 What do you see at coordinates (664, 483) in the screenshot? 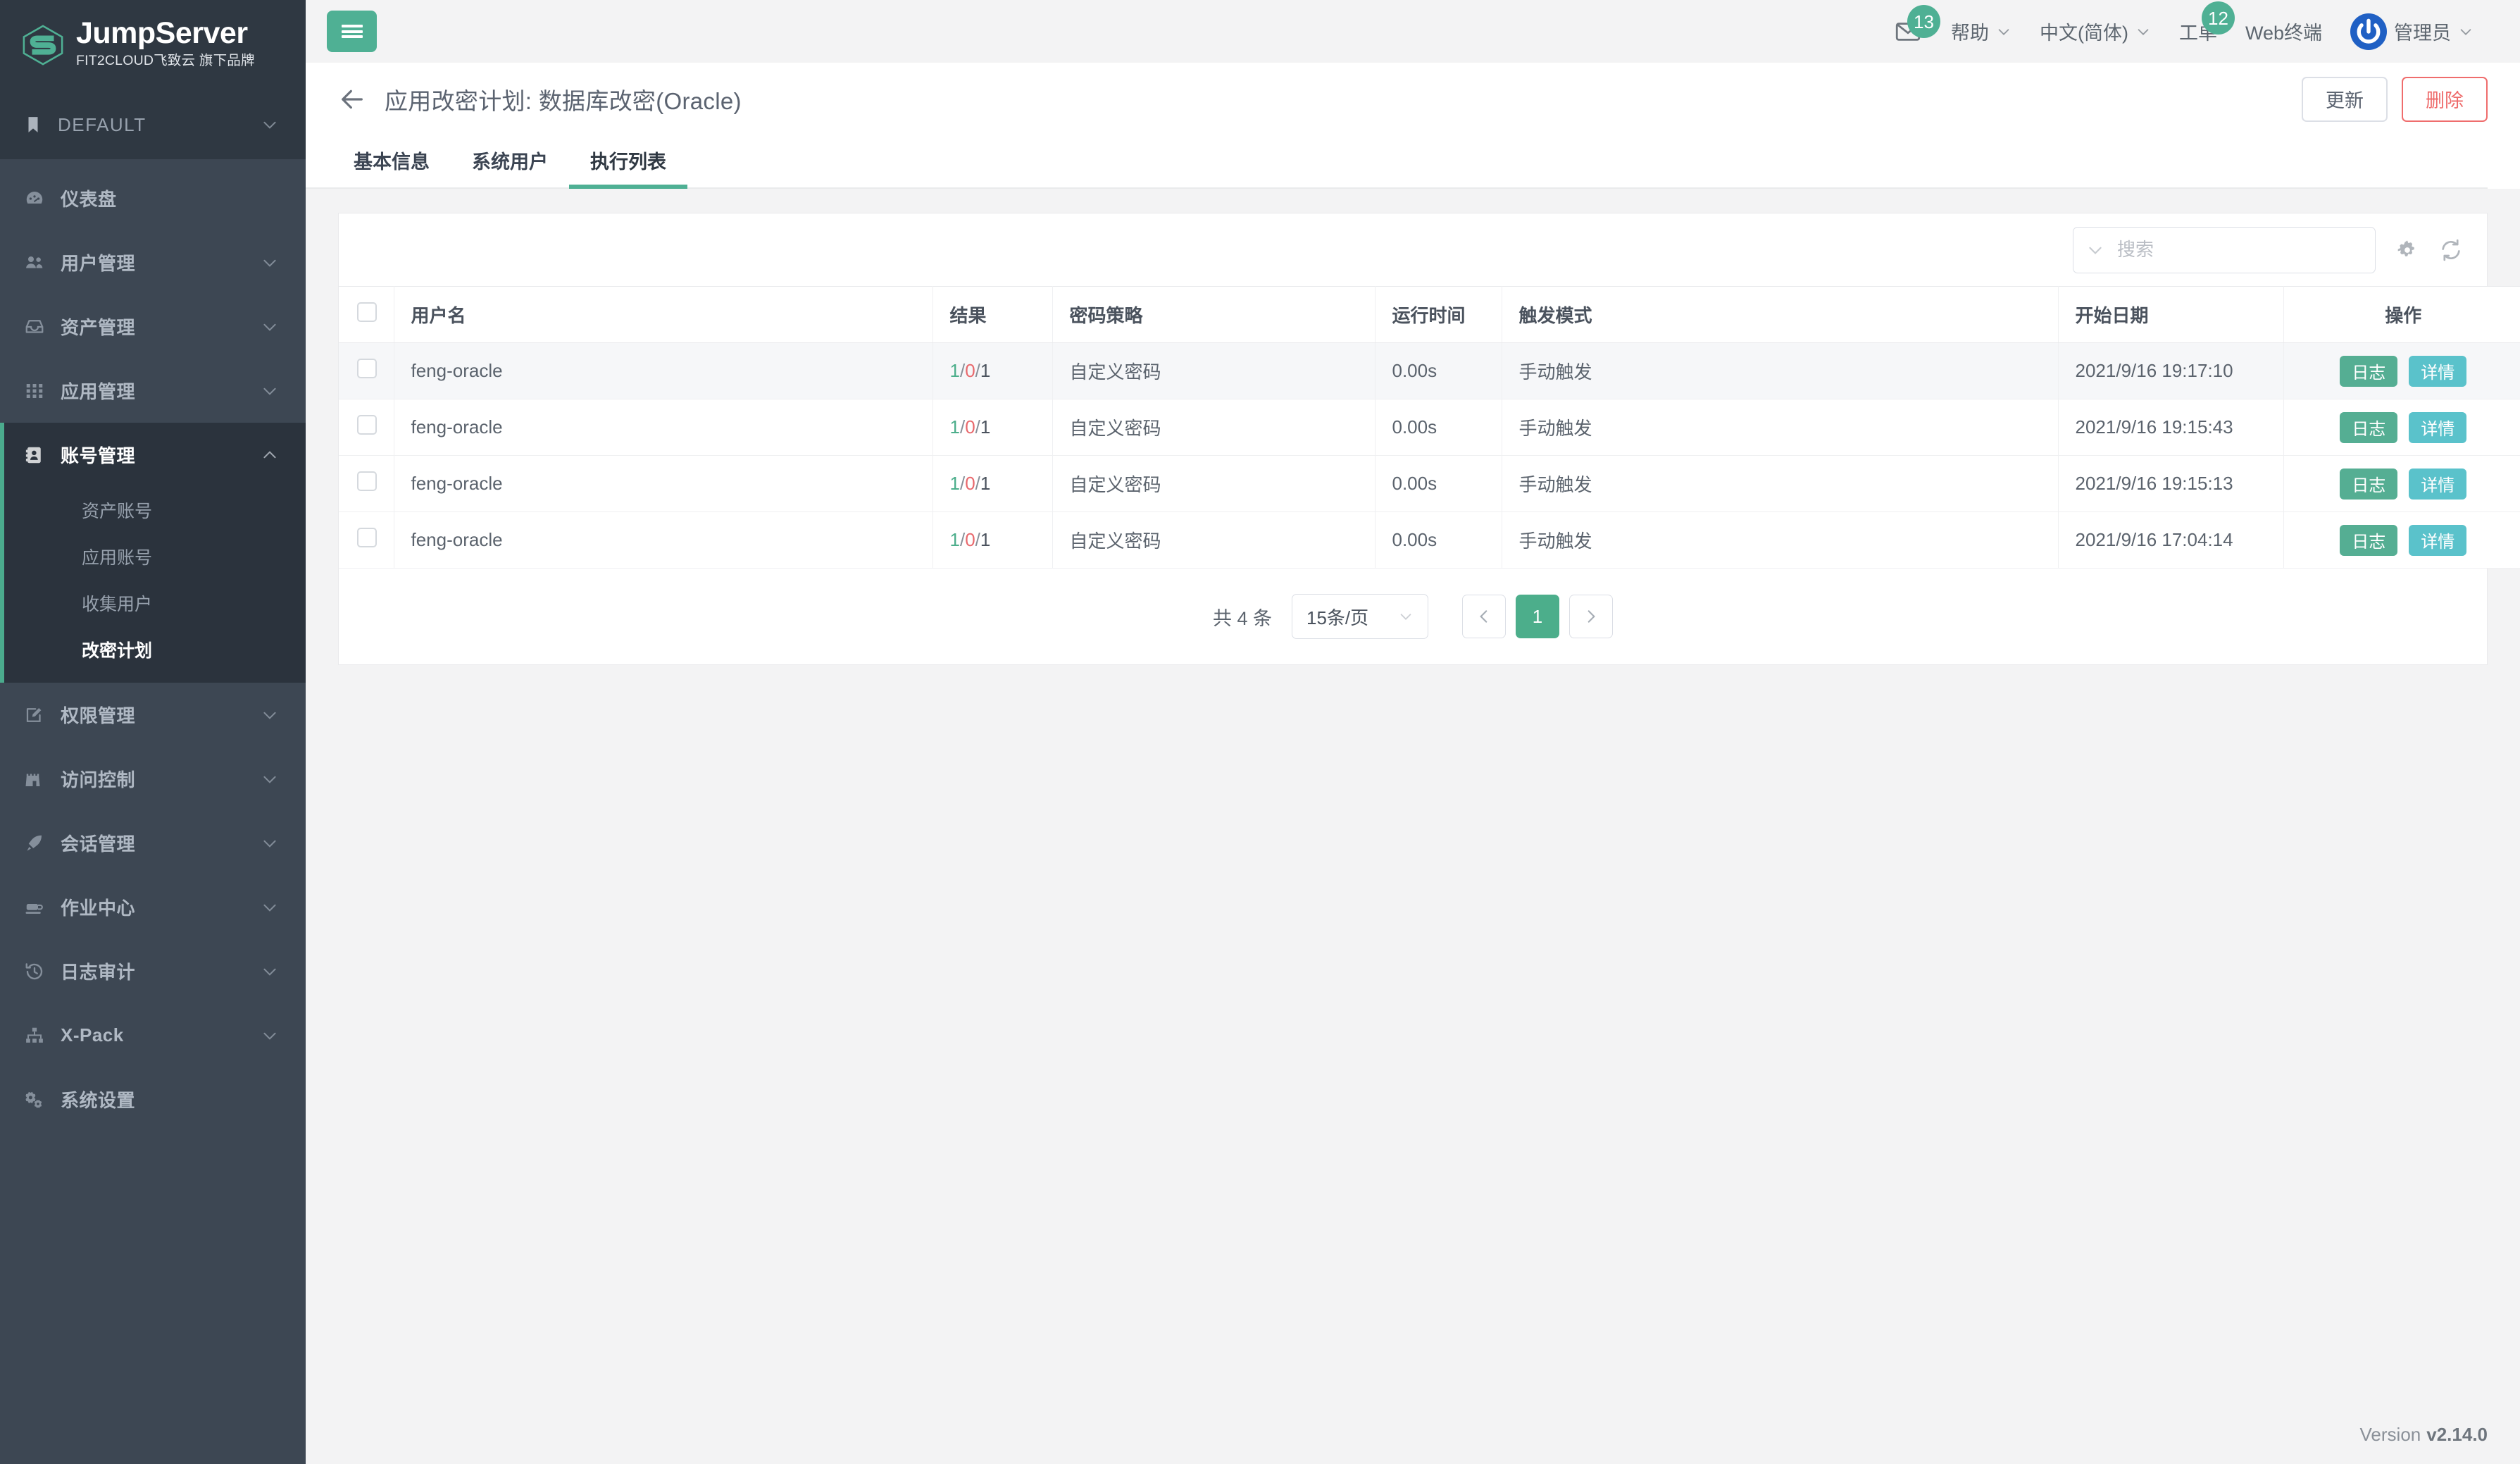
I see `cell-username: feng-oracle` at bounding box center [664, 483].